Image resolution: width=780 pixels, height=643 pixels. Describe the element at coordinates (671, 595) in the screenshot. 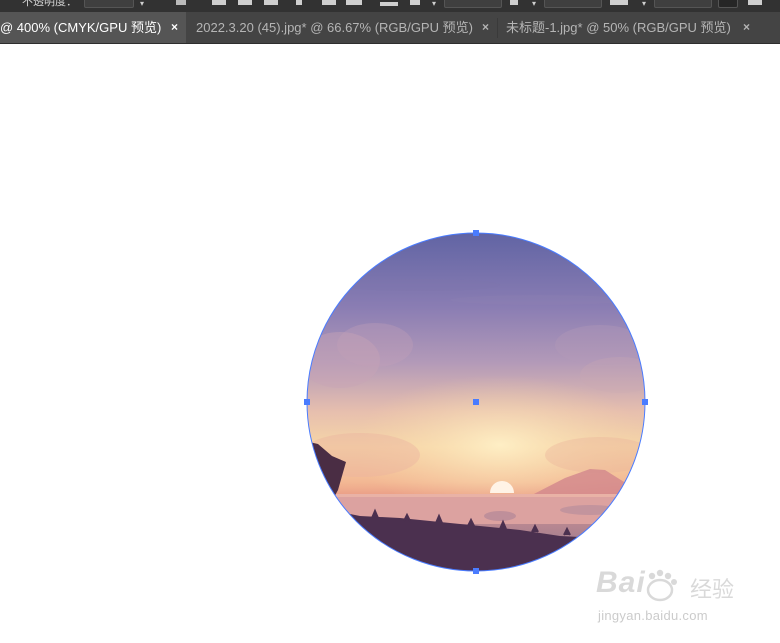

I see `baidu-watermark: Bai 经验 jingyan.baidu.com` at that location.